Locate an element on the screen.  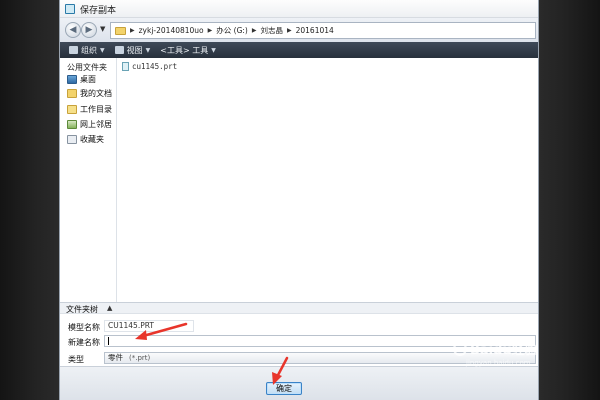
baidu-paw-logo is located at coordinates (460, 348).